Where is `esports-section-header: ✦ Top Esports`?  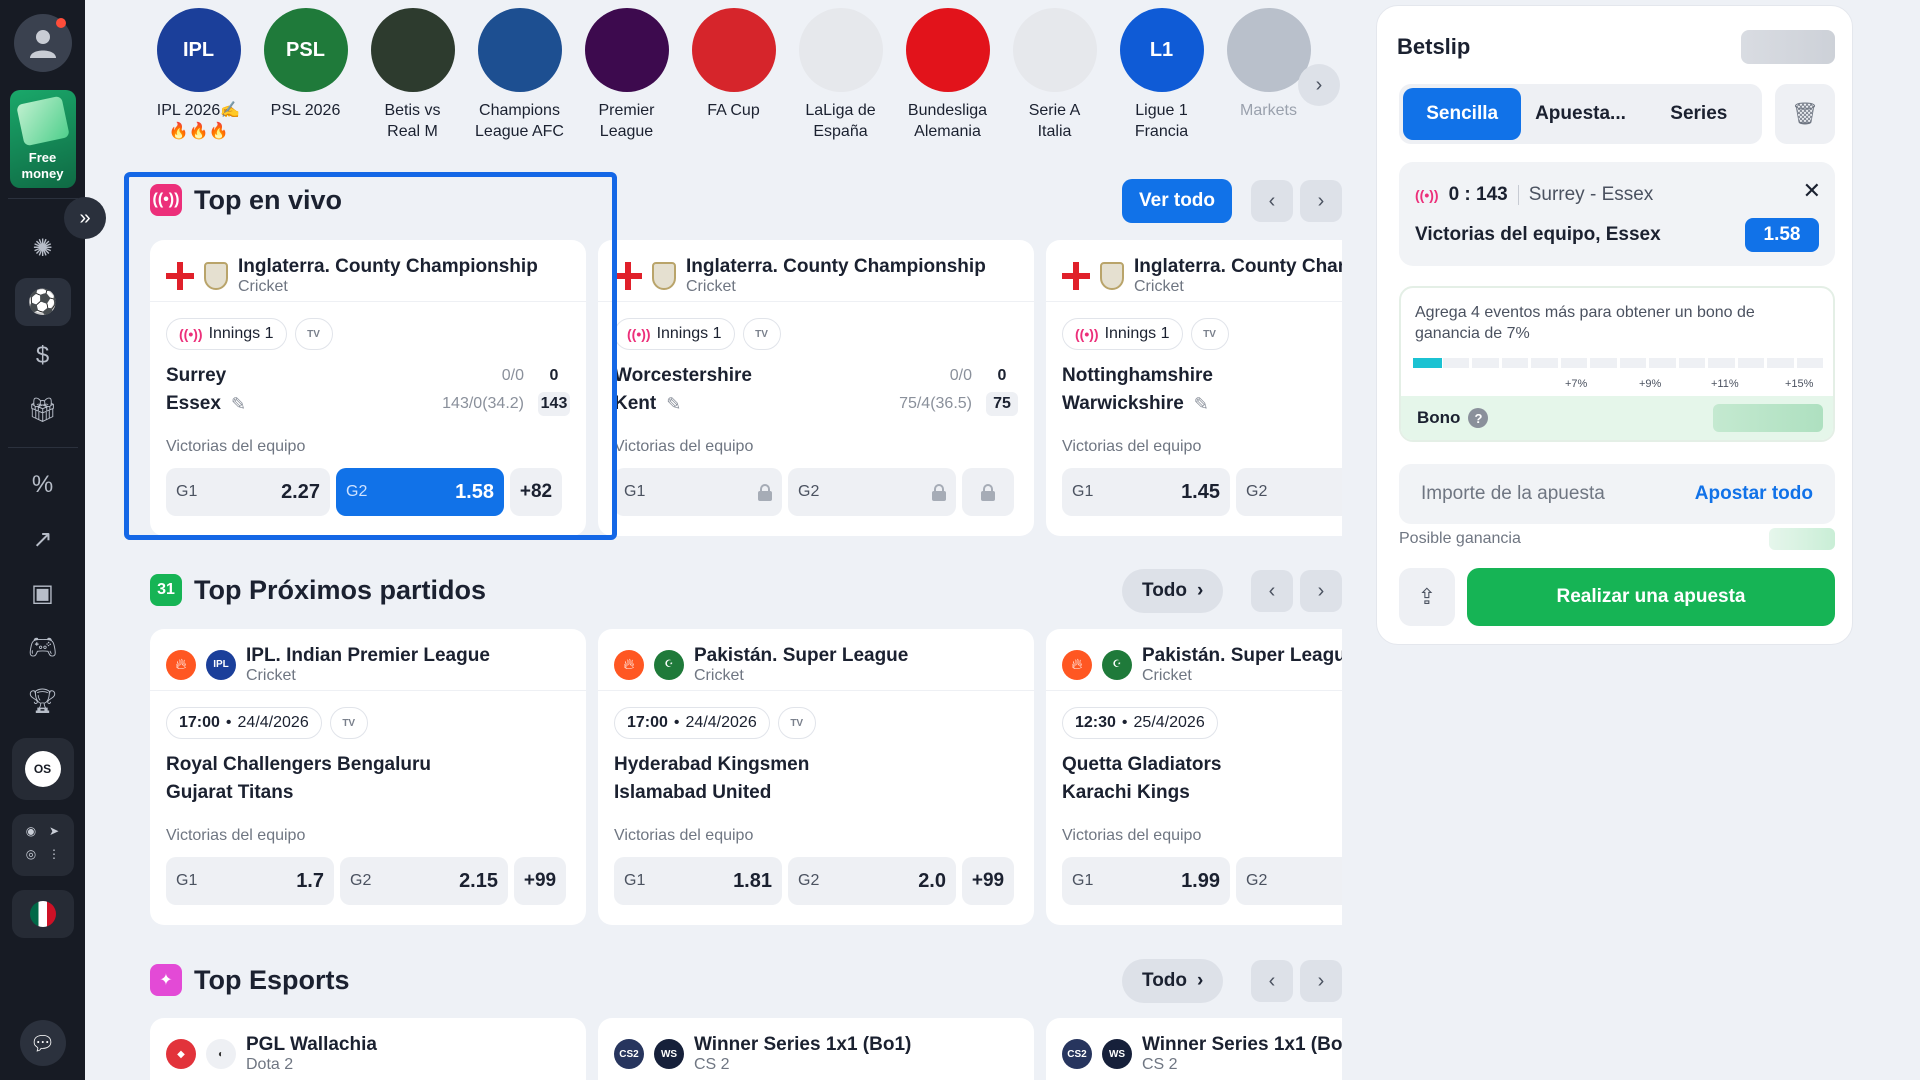
esports-section-header: ✦ Top Esports is located at coordinates (250, 980).